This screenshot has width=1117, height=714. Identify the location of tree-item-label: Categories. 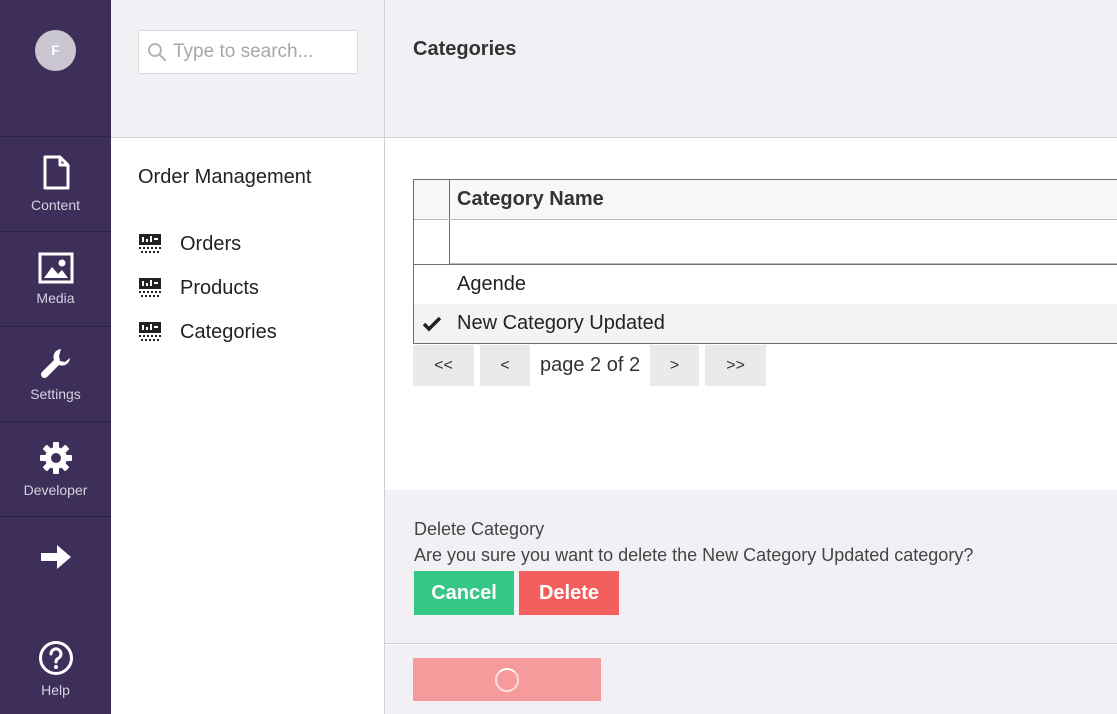
(228, 331).